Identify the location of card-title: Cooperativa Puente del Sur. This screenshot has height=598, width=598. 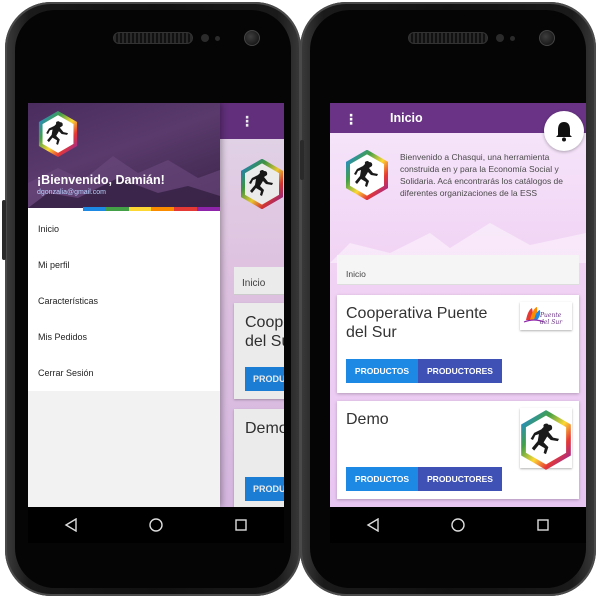
(417, 323).